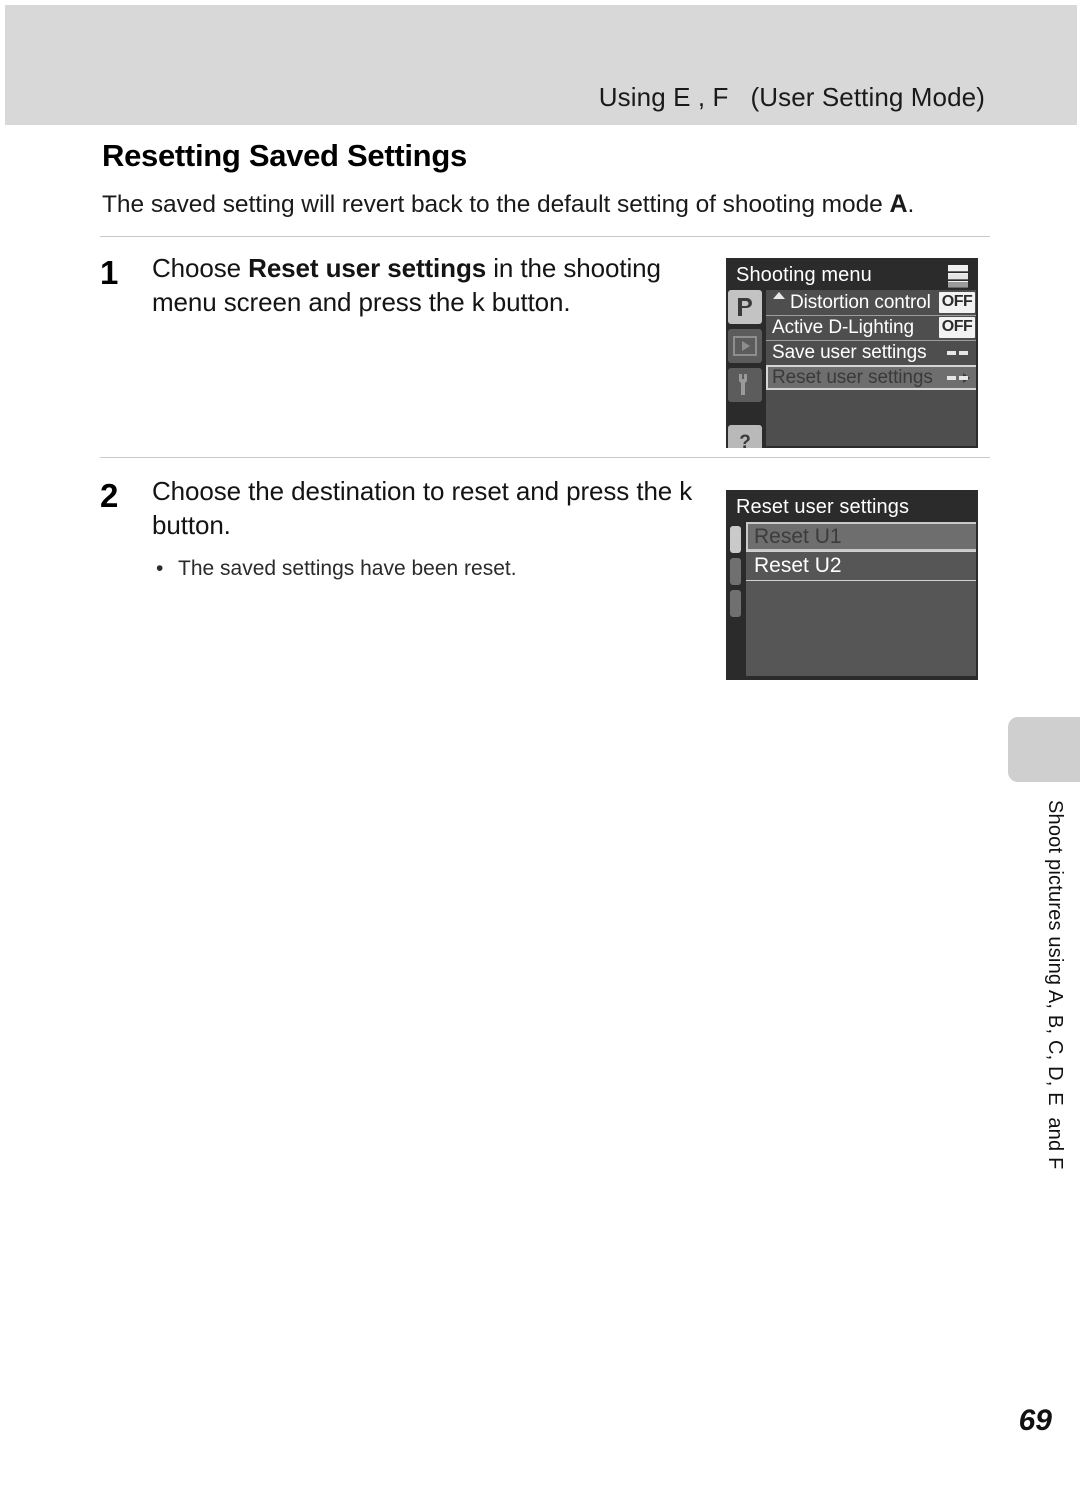 The height and width of the screenshot is (1486, 1080). I want to click on shooting-menu-tab-rail: ?, so click(746, 369).